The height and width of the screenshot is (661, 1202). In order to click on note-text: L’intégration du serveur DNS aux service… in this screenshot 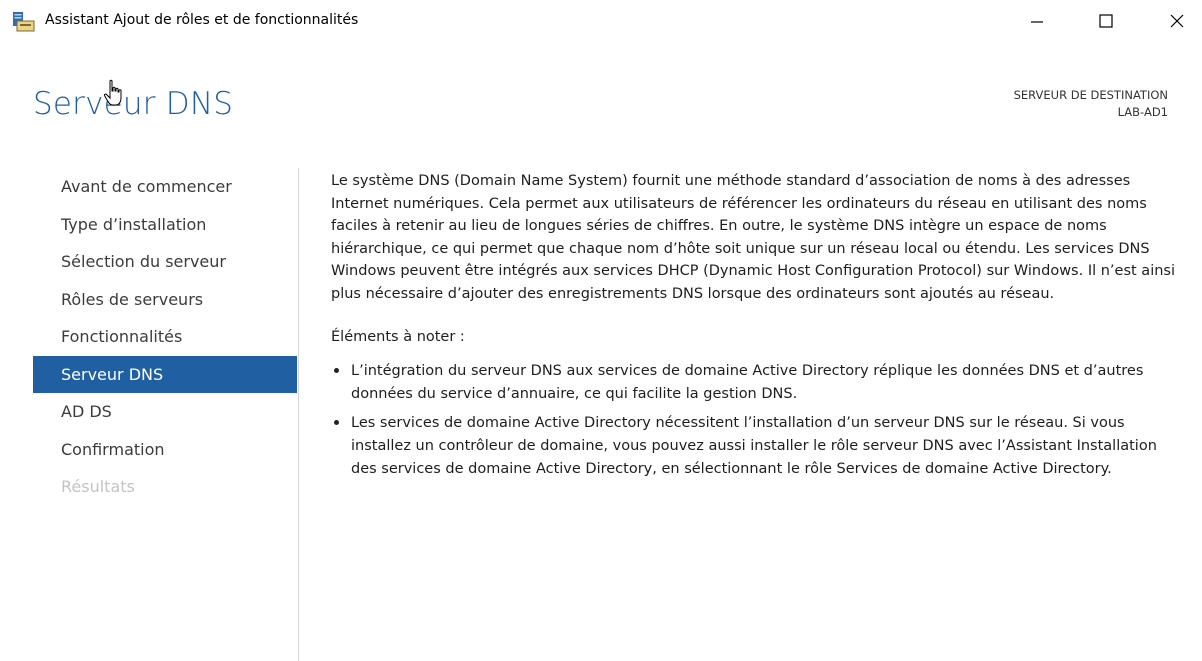, I will do `click(747, 382)`.